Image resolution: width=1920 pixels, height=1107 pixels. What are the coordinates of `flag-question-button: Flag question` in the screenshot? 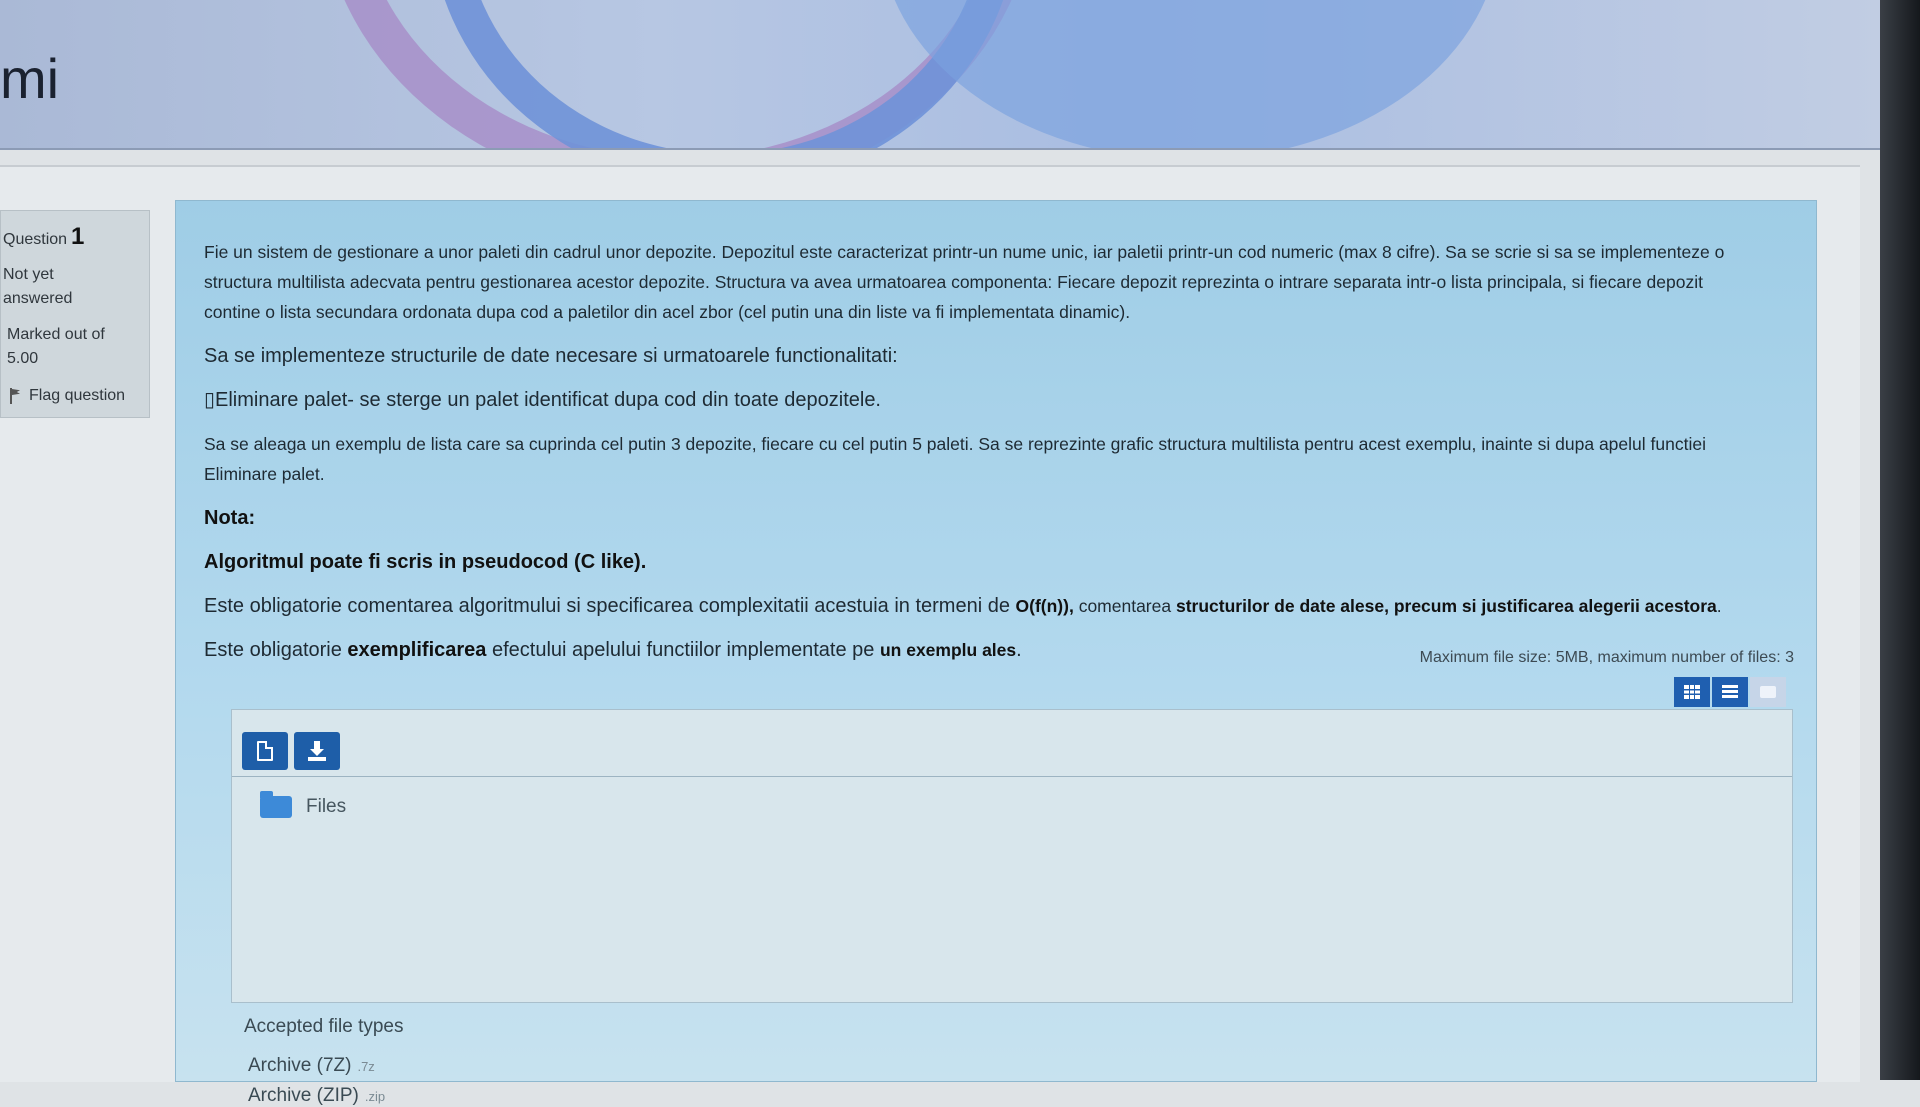 It's located at (67, 396).